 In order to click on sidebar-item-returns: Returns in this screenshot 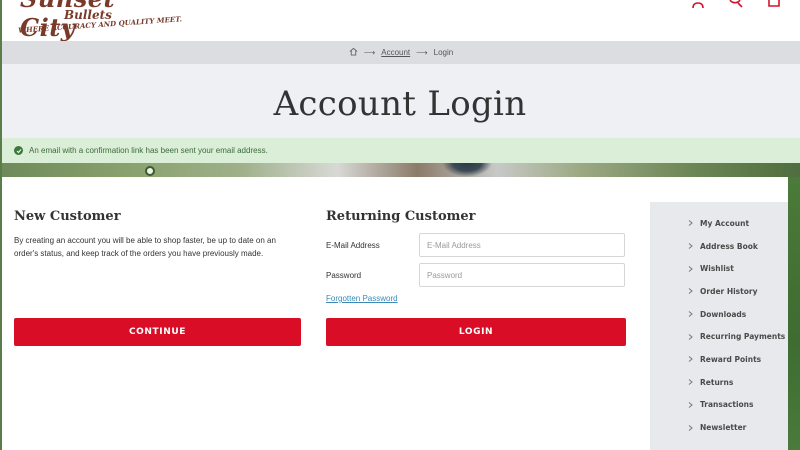, I will do `click(719, 382)`.